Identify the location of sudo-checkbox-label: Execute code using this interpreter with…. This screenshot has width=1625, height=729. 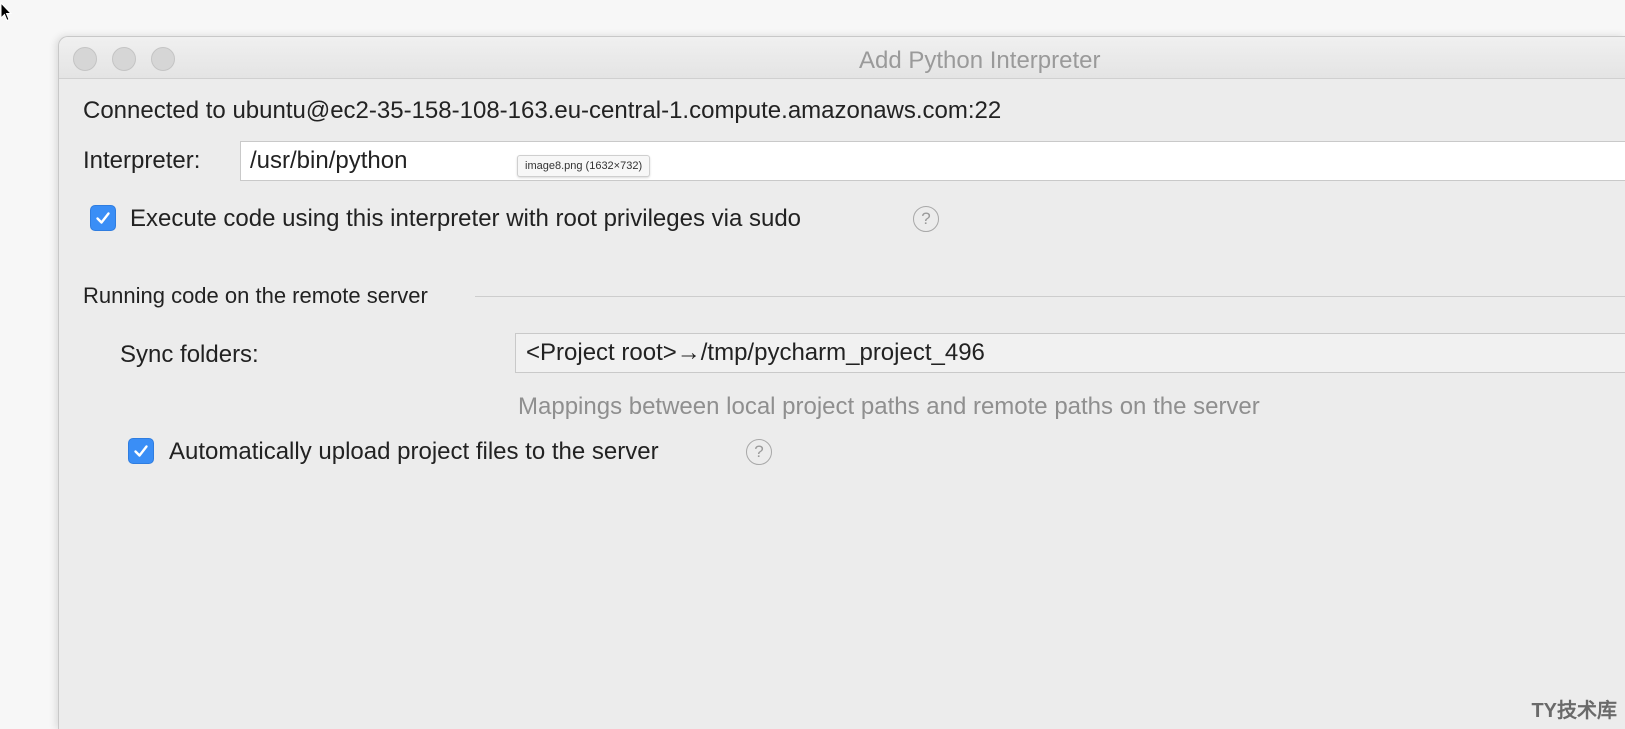
(465, 219).